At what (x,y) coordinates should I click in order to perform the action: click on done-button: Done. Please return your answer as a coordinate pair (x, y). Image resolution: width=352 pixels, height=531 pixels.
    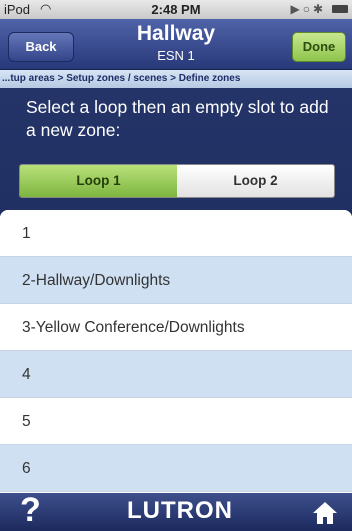
    Looking at the image, I should click on (319, 47).